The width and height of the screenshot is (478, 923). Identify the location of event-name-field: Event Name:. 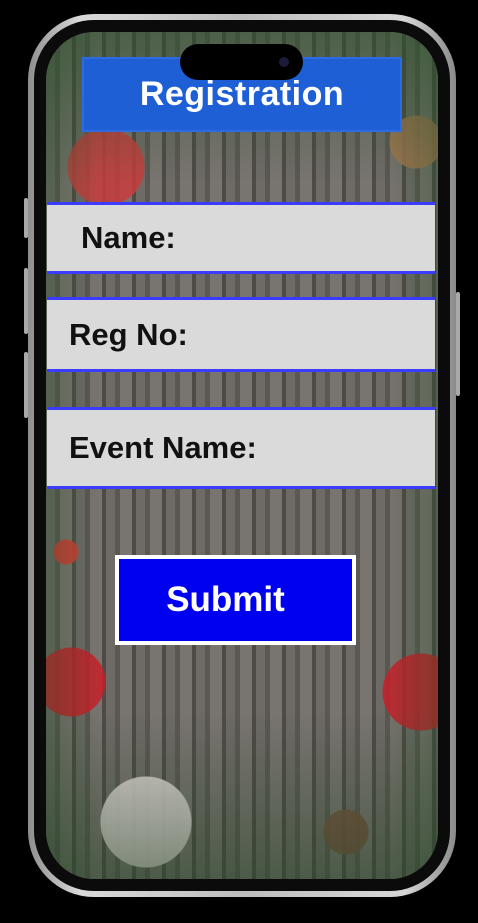
(241, 448).